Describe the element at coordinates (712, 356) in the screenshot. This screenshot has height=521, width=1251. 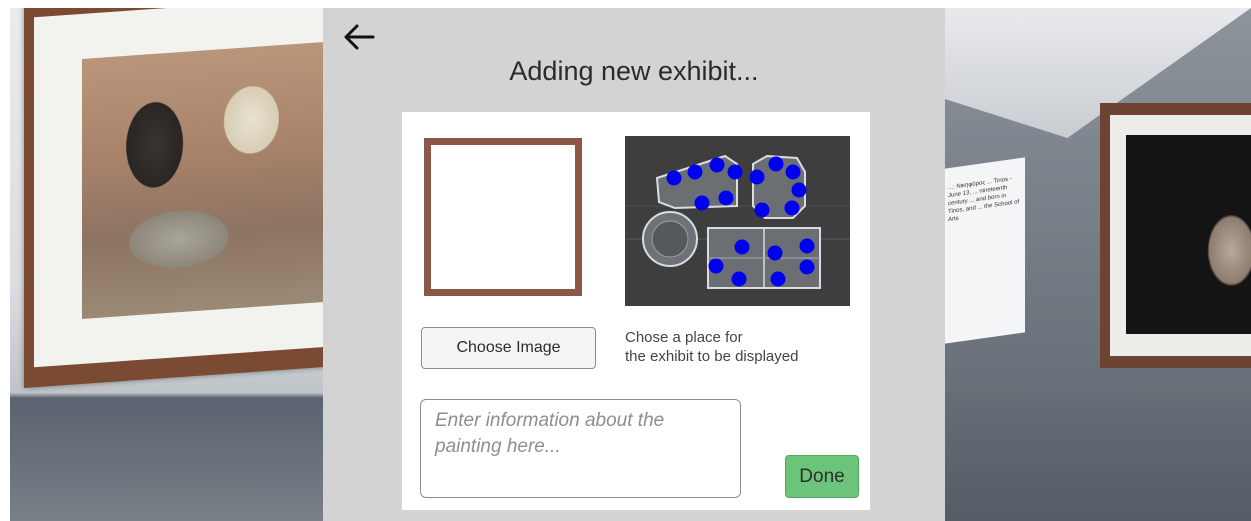
I see `place-hint-line2: the exhibit to be displayed` at that location.